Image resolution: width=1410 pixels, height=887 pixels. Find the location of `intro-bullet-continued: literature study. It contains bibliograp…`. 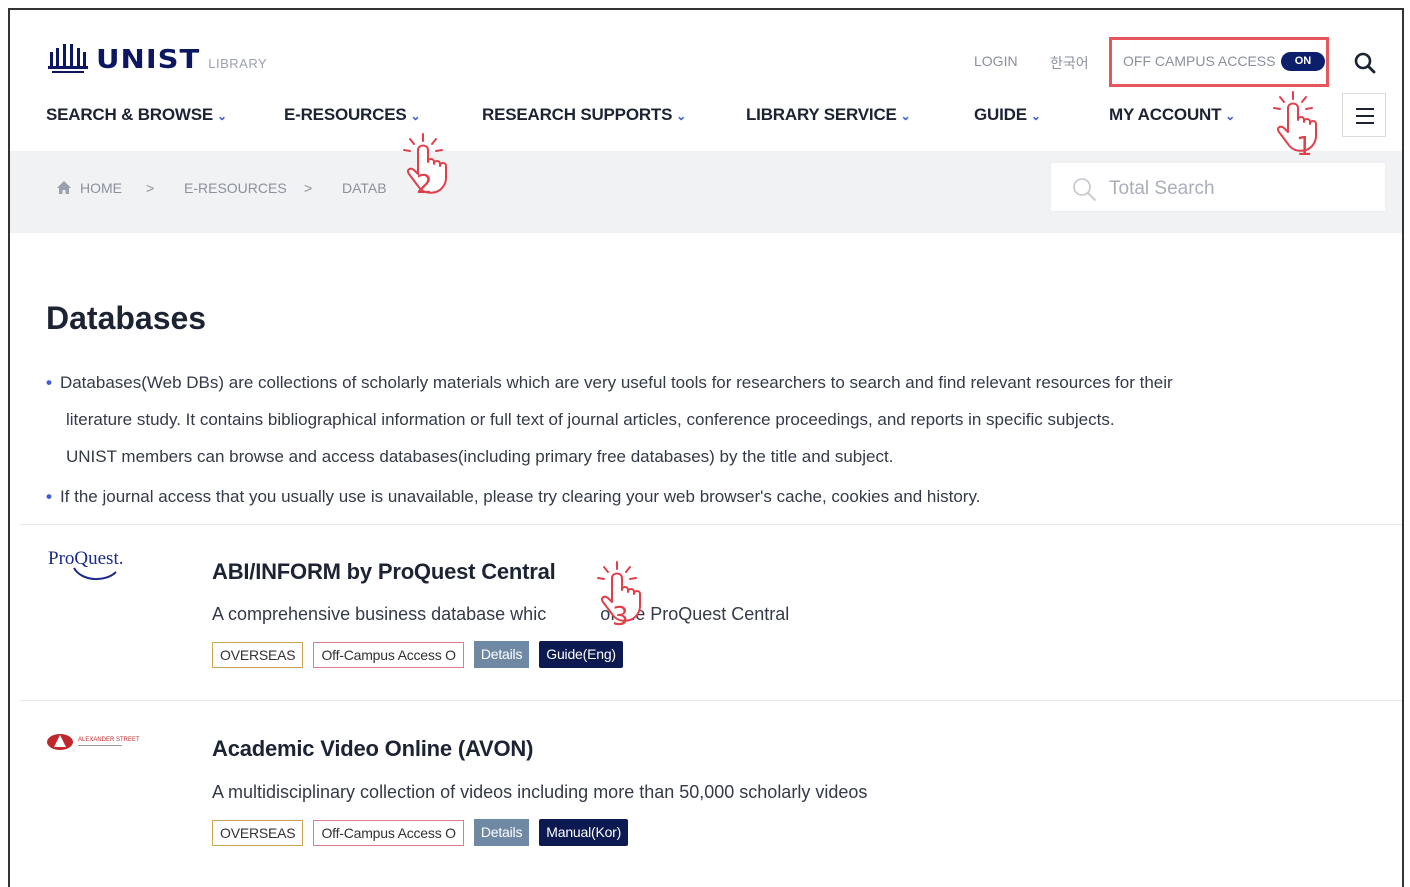

intro-bullet-continued: literature study. It contains bibliograp… is located at coordinates (590, 419).